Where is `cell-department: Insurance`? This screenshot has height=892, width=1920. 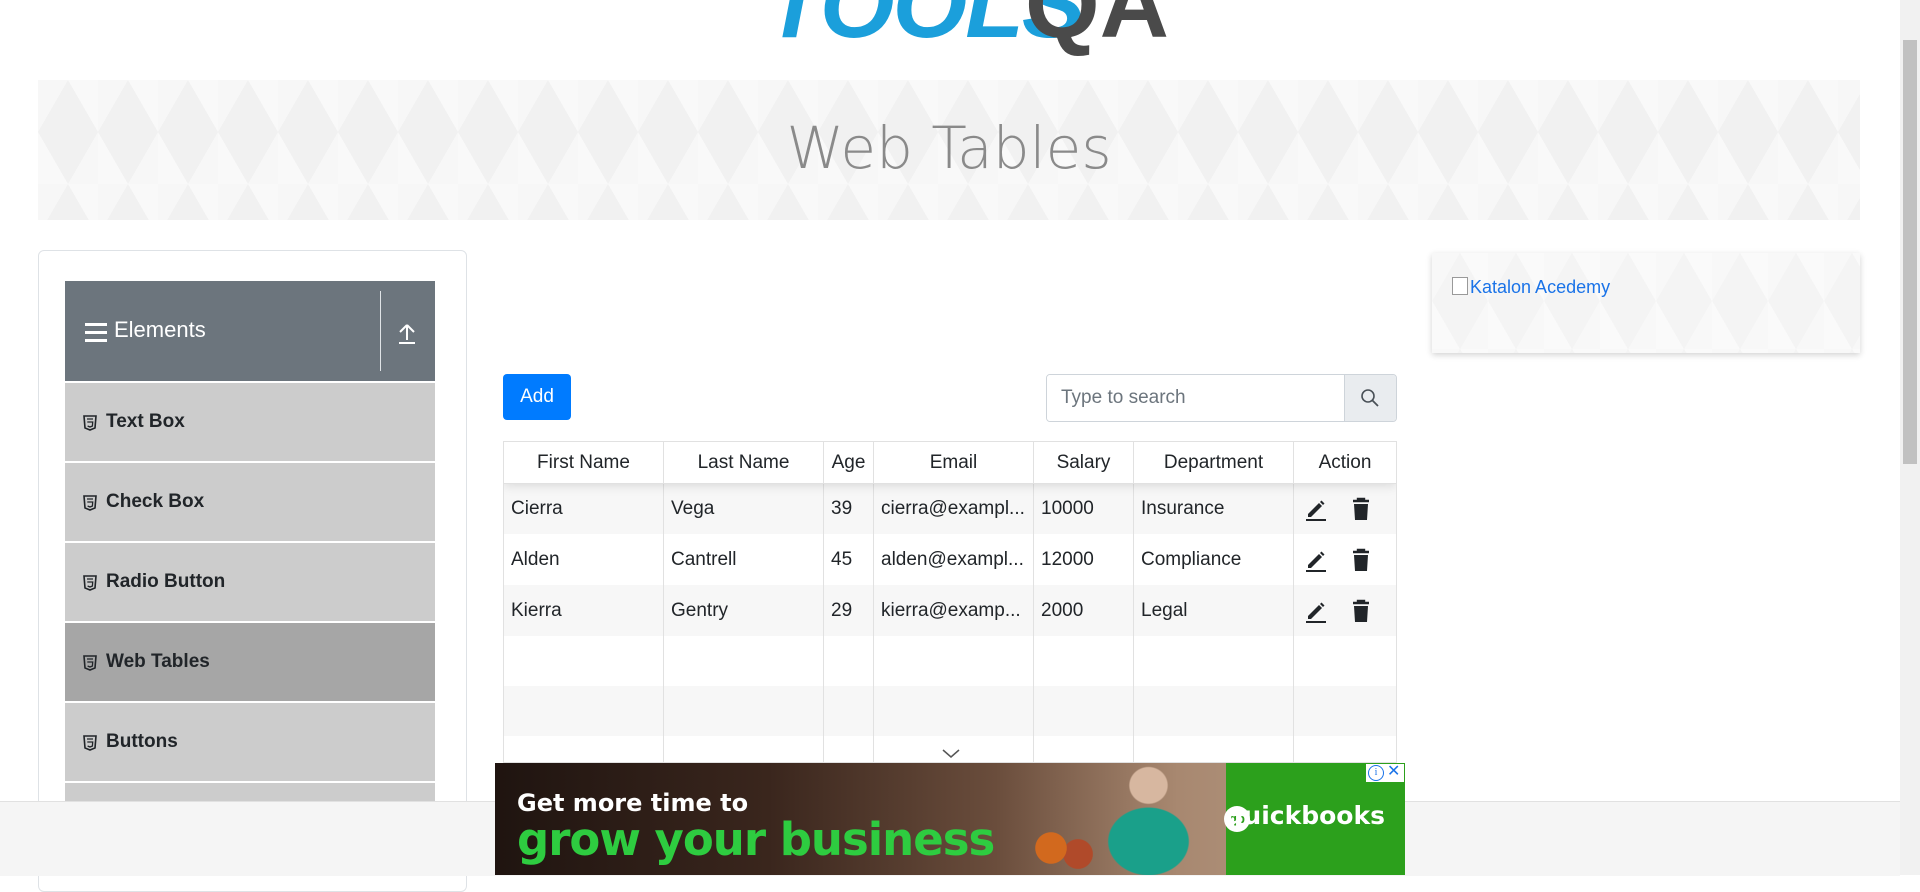
cell-department: Insurance is located at coordinates (1214, 508).